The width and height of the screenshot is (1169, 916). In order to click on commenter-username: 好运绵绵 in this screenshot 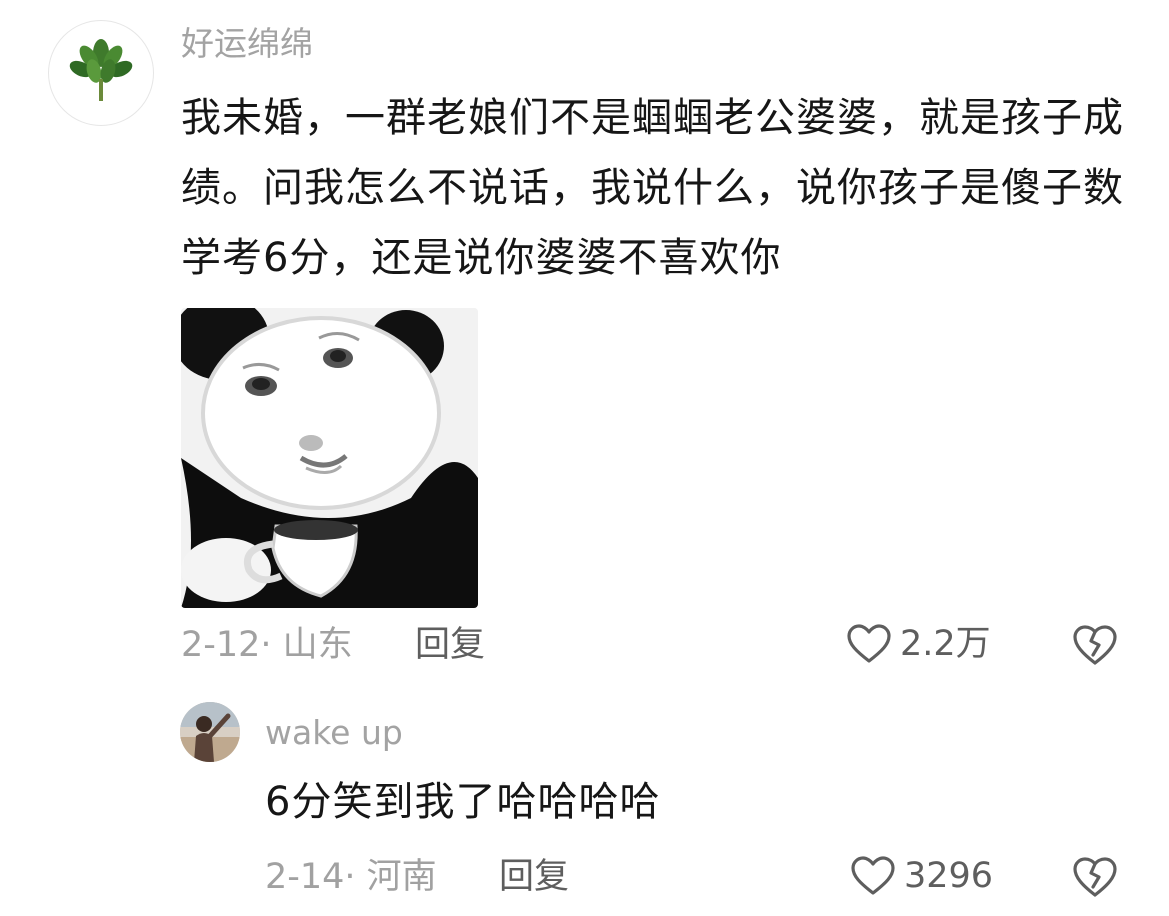, I will do `click(247, 44)`.